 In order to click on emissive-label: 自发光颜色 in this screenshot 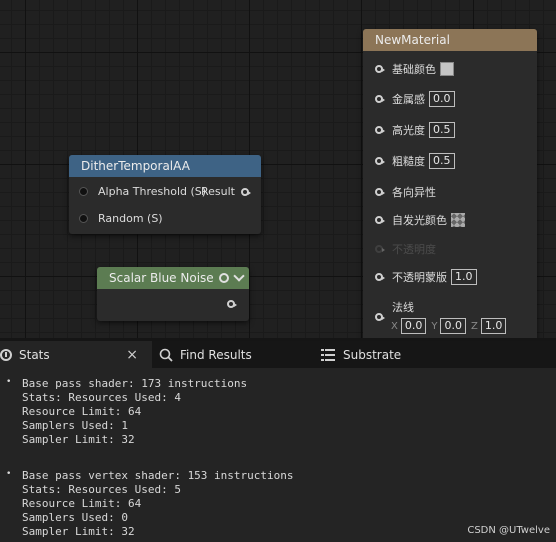, I will do `click(419, 220)`.